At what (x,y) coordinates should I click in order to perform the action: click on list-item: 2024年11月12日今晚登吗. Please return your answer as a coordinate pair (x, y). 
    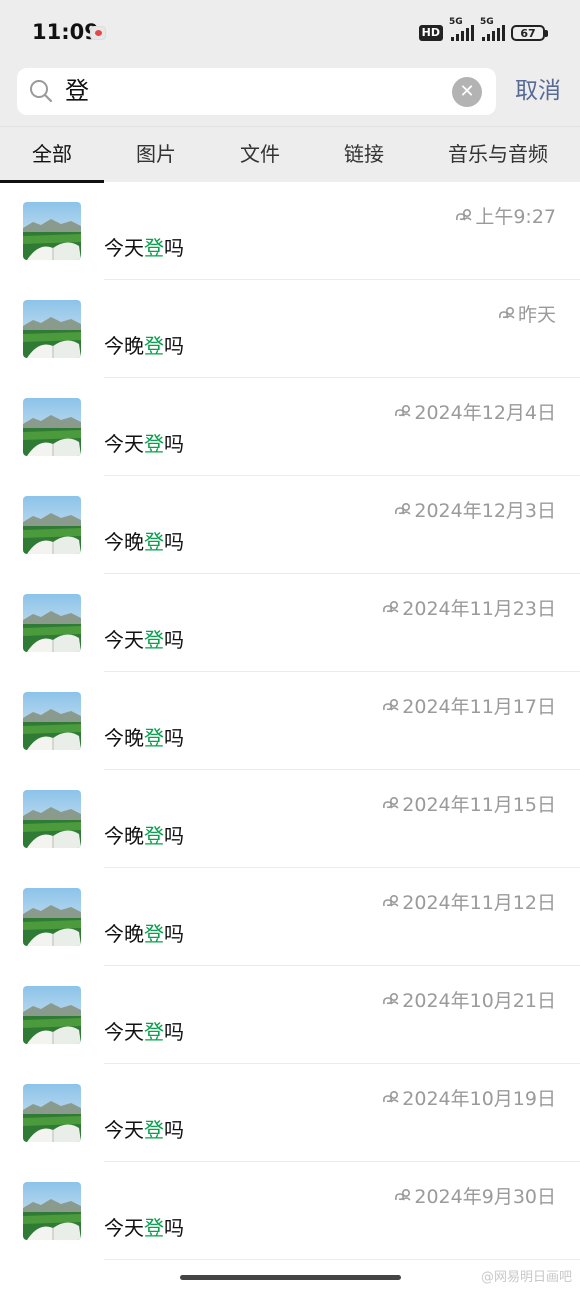
    Looking at the image, I should click on (290, 917).